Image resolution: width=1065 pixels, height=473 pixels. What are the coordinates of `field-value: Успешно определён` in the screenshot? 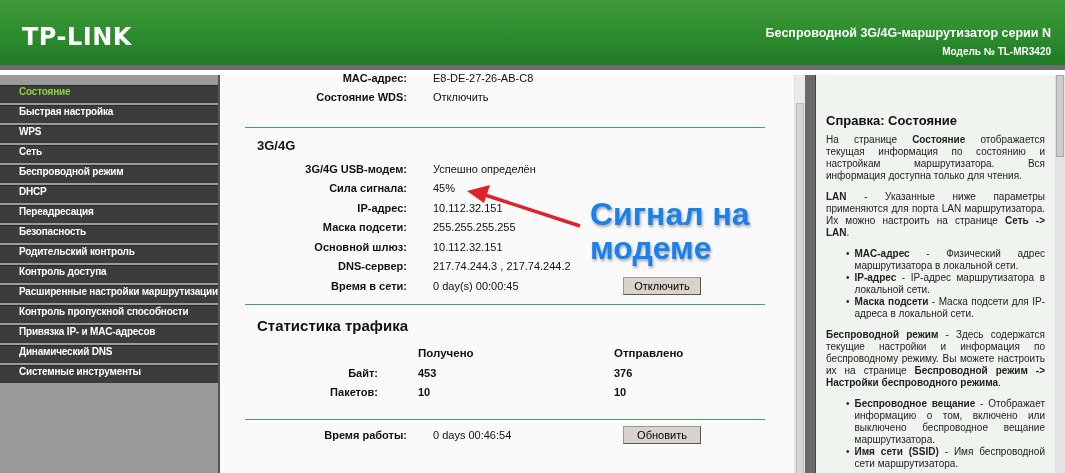 It's located at (485, 168).